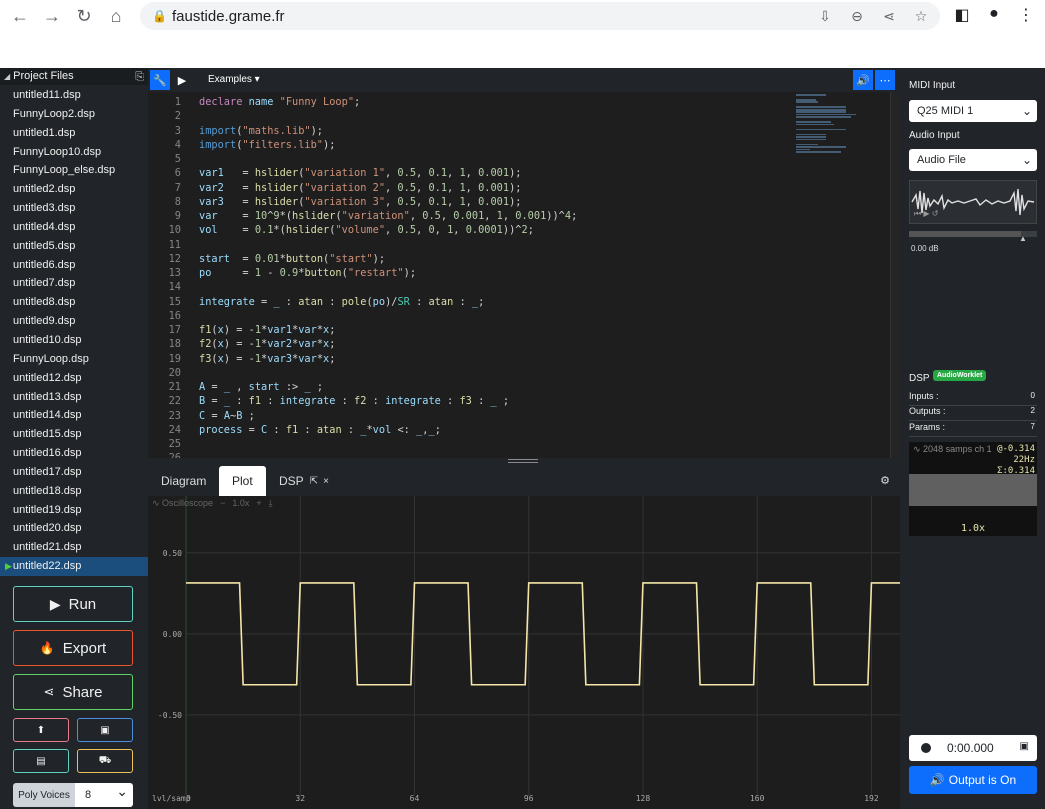 This screenshot has width=1045, height=809. What do you see at coordinates (540, 16) in the screenshot?
I see `address-bar: 🔒 faustide.grame.fr ⇩ ⊖ ⋖ ☆` at bounding box center [540, 16].